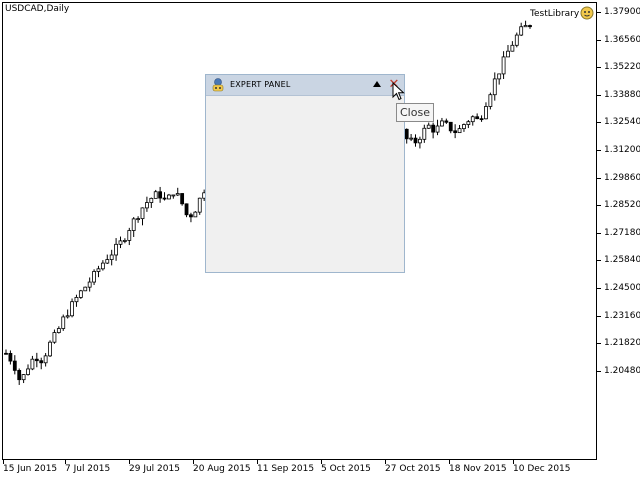  Describe the element at coordinates (413, 469) in the screenshot. I see `time-tick-label: 27 Oct 2015` at that location.